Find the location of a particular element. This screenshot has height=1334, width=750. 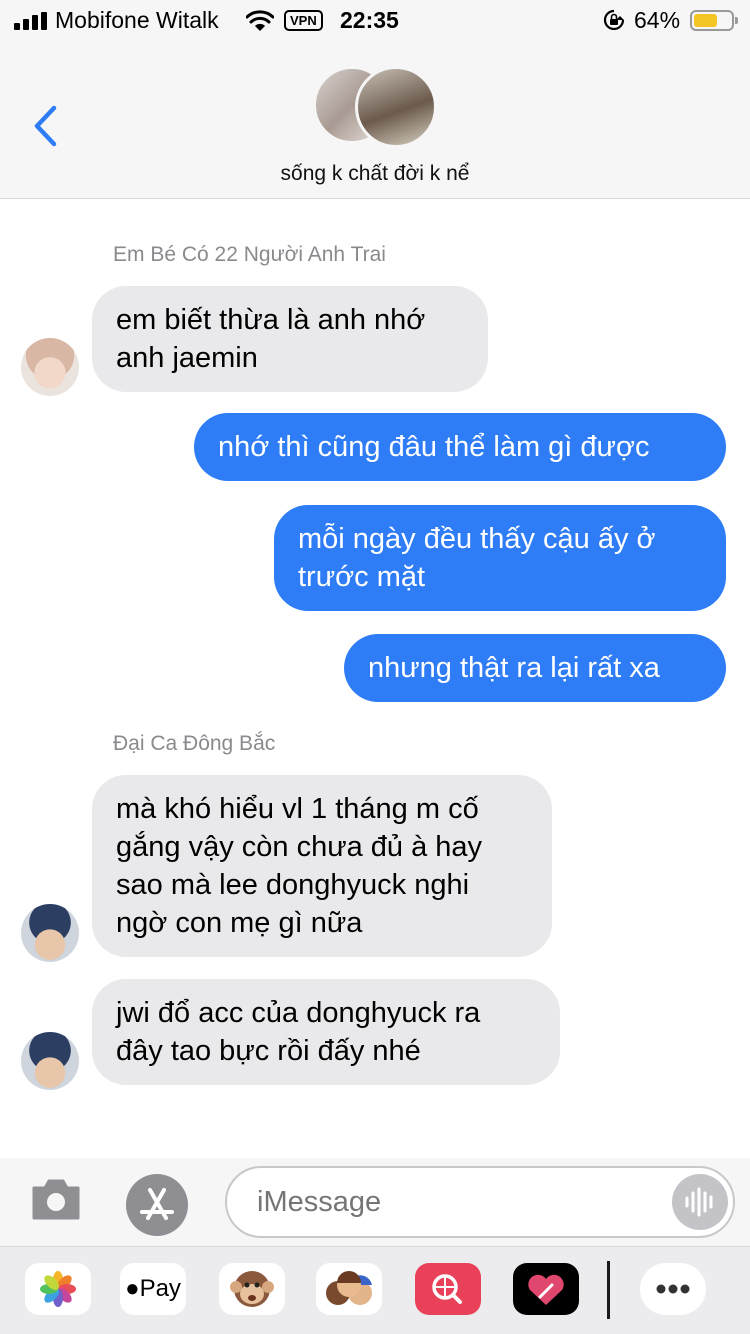

status-time: 22:35 is located at coordinates (369, 20).